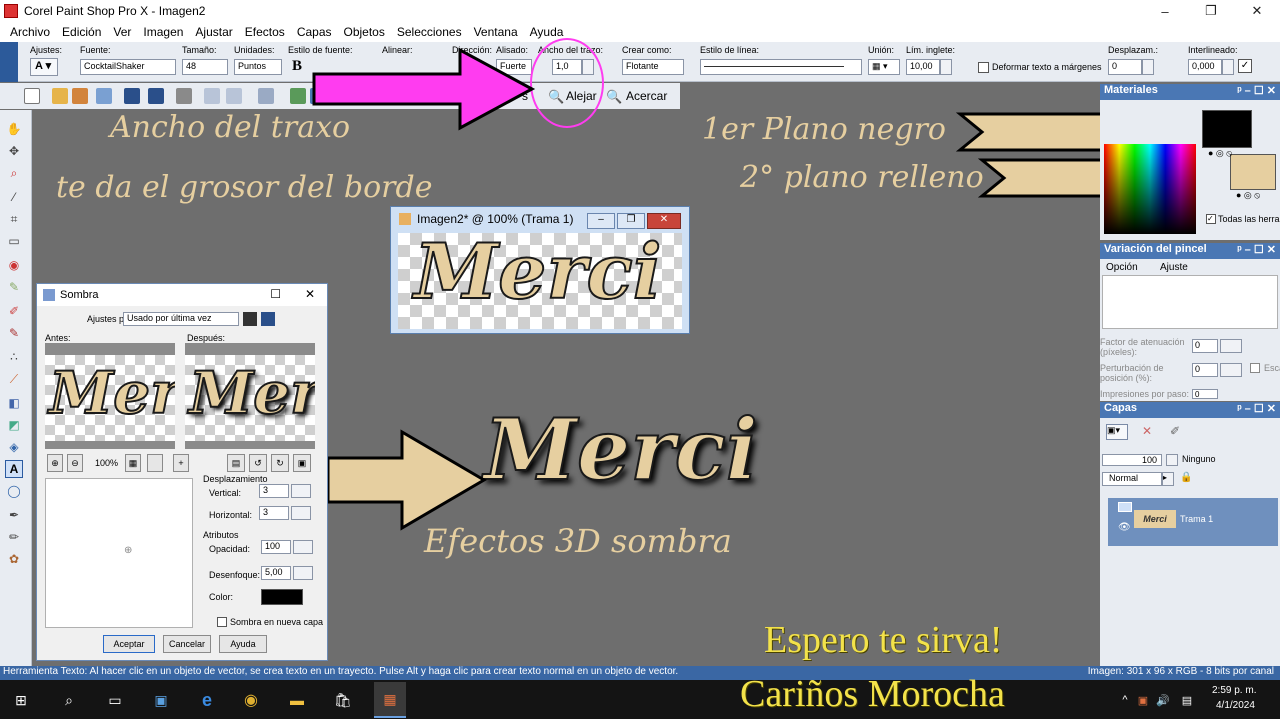 Image resolution: width=1280 pixels, height=719 pixels. I want to click on dropper-tool-icon: ⁄, so click(14, 197).